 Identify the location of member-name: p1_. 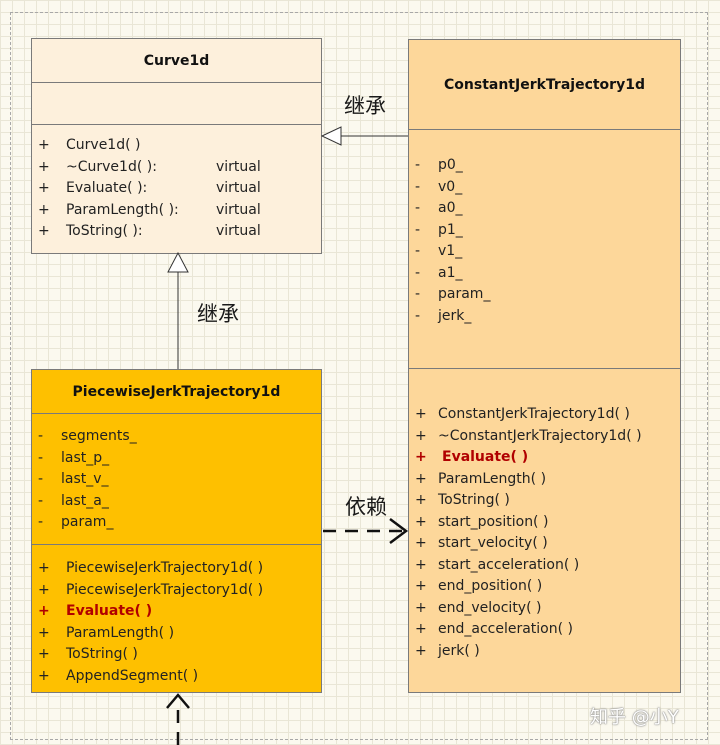
(450, 229).